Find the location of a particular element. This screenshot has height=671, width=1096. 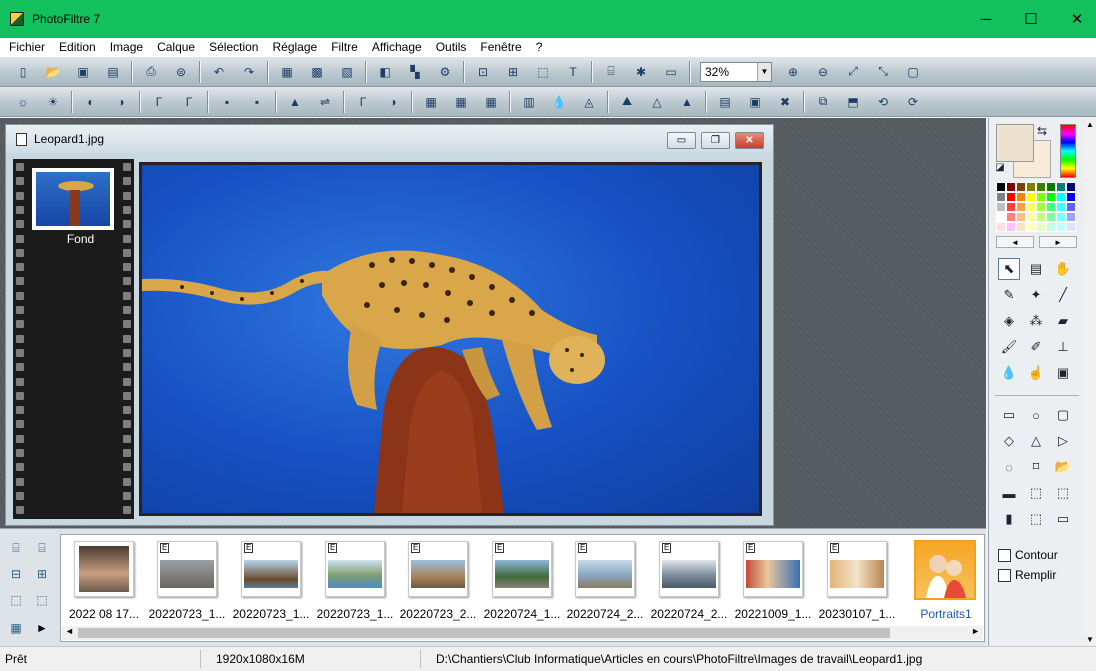

eyedropper-icon: ✎ is located at coordinates (1009, 295).